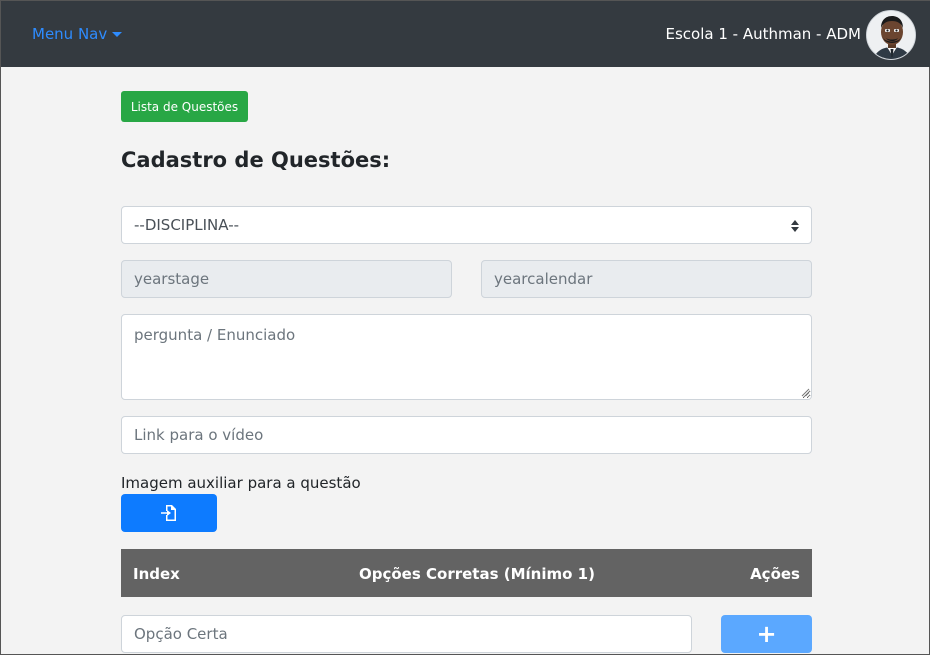 This screenshot has height=655, width=930. I want to click on menu-nav-dropdown: Menu Nav, so click(77, 34).